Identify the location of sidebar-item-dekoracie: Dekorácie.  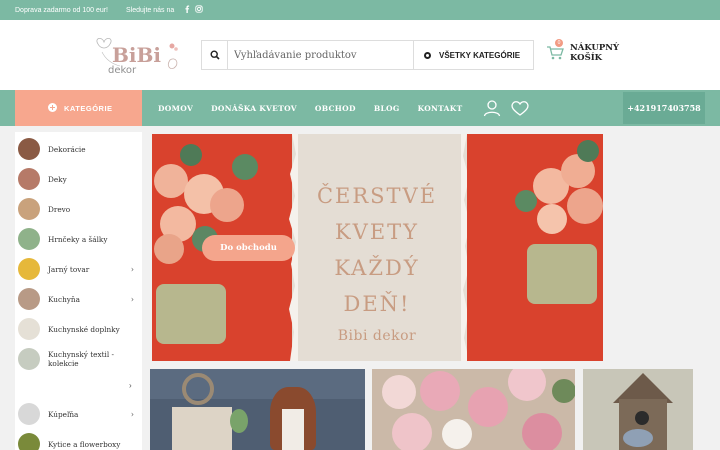
(78, 149).